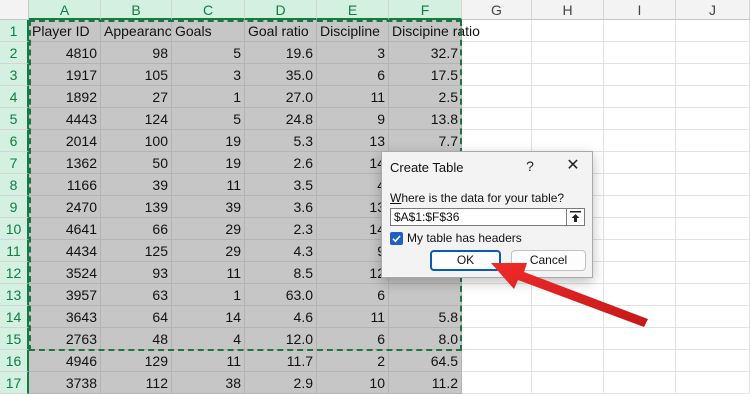  I want to click on headers-checkbox, so click(396, 238).